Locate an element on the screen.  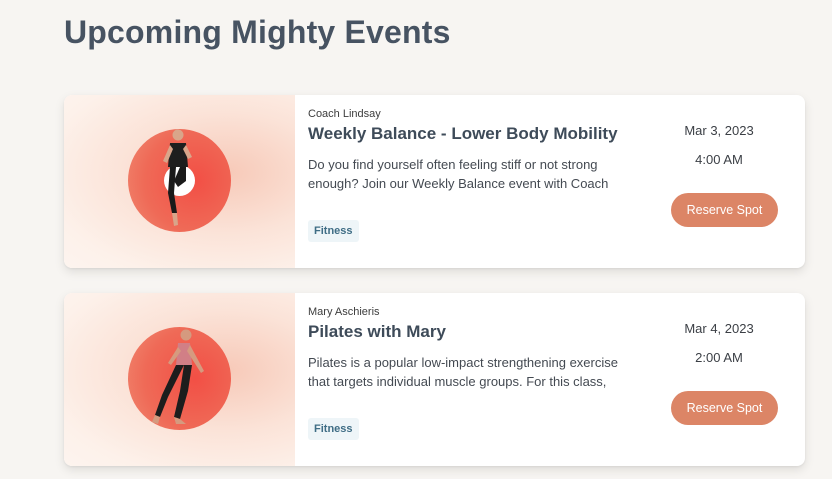
event-time: 2:00 AM is located at coordinates (719, 357).